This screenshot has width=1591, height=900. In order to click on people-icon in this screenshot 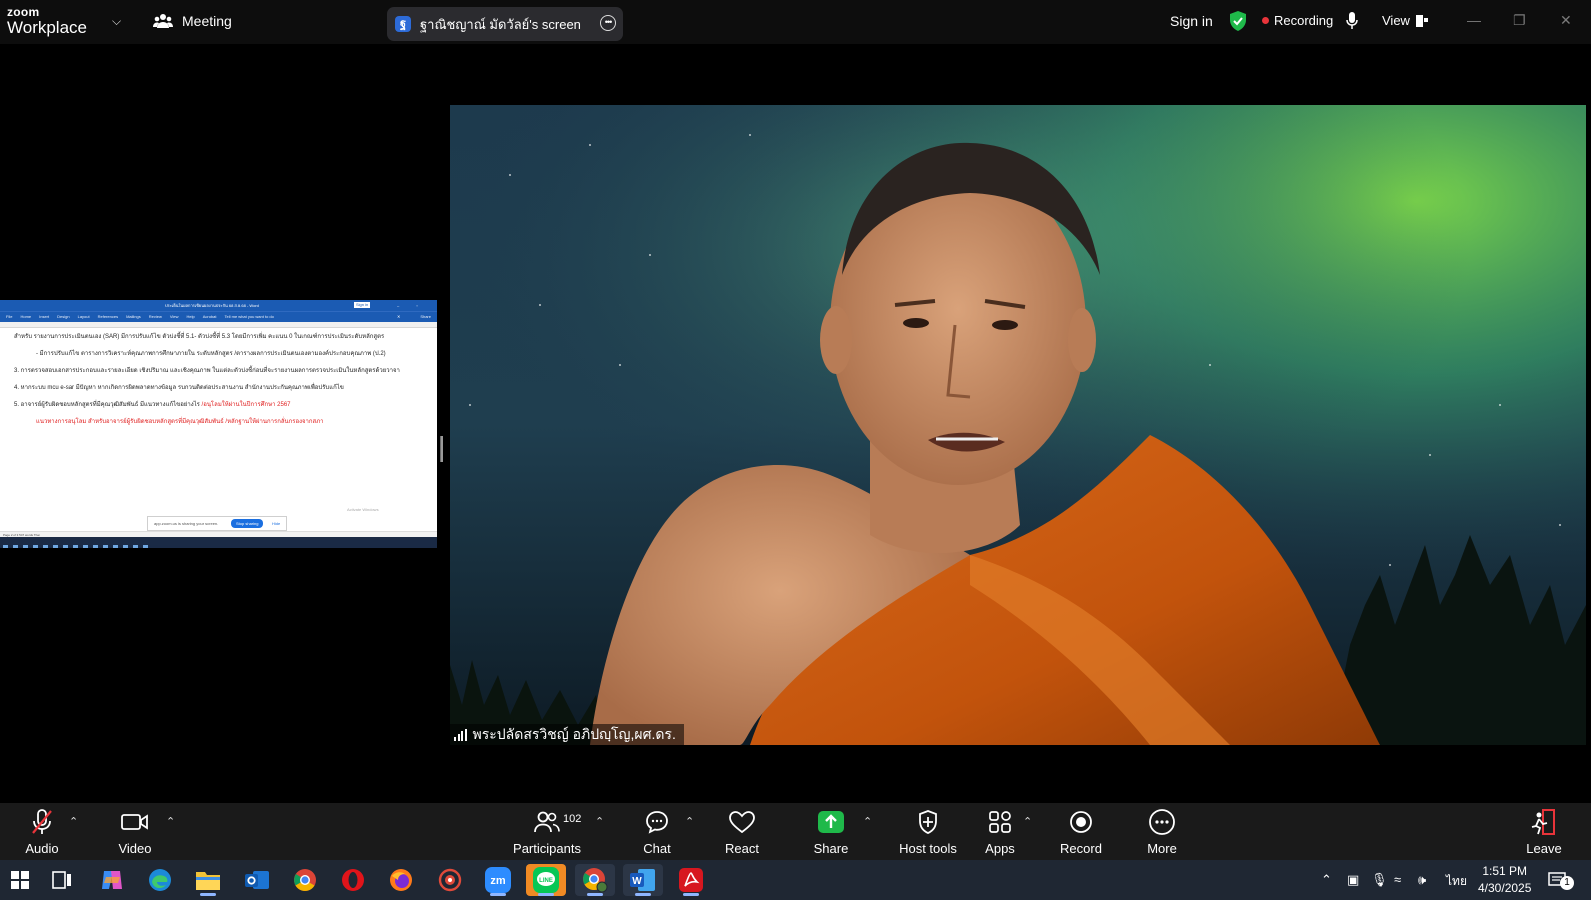, I will do `click(163, 21)`.